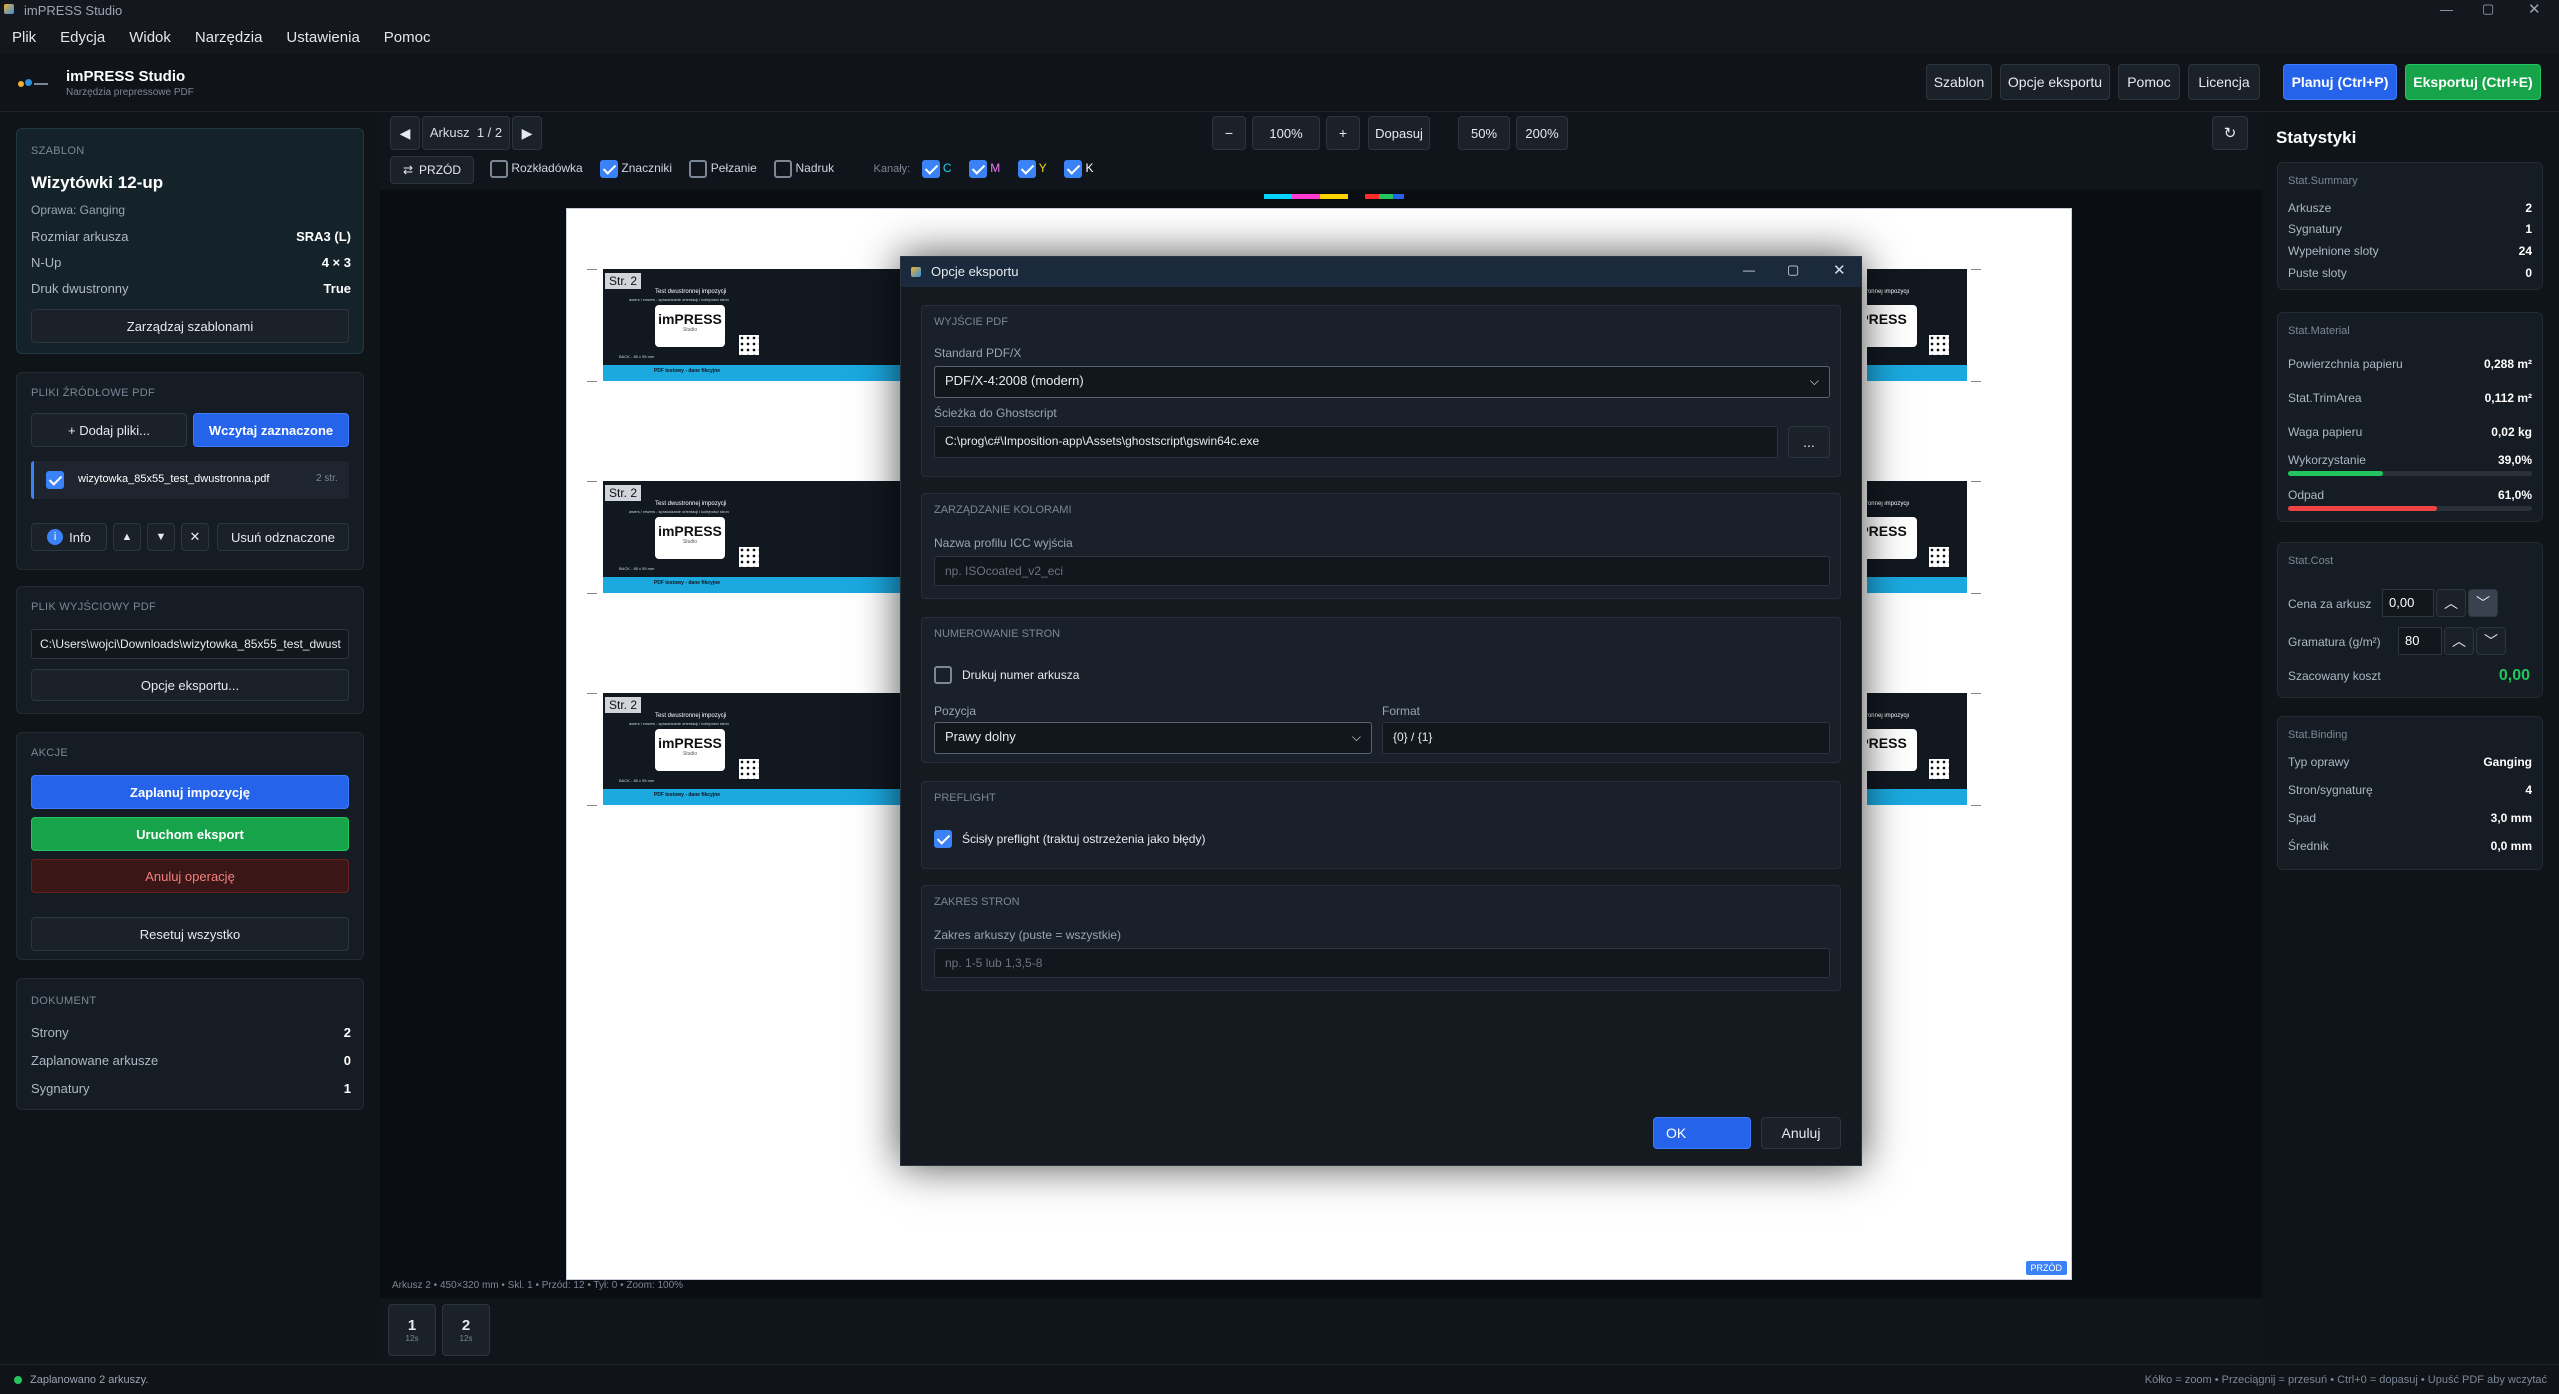 The height and width of the screenshot is (1394, 2559). Describe the element at coordinates (55, 537) in the screenshot. I see `info-icon: i` at that location.